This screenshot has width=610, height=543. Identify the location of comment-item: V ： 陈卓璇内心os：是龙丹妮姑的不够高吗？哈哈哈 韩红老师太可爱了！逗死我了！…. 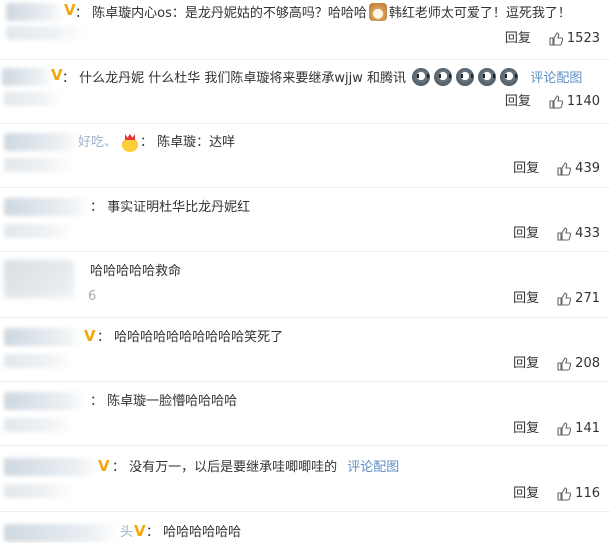
(305, 30).